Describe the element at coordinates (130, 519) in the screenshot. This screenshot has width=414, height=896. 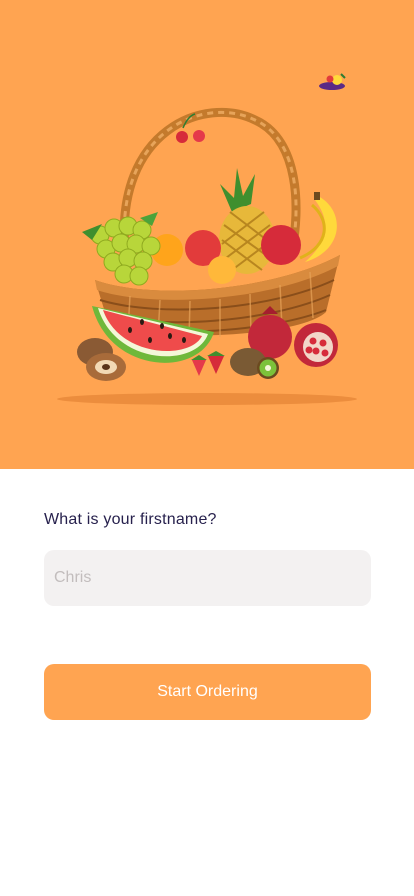
I see `firstname-question-label: What is your firstname?` at that location.